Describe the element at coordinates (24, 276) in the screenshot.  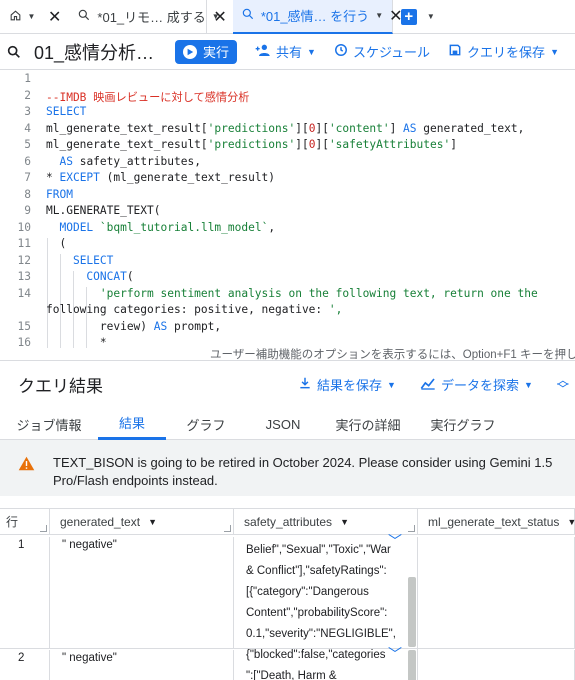
I see `line-number: 13` at that location.